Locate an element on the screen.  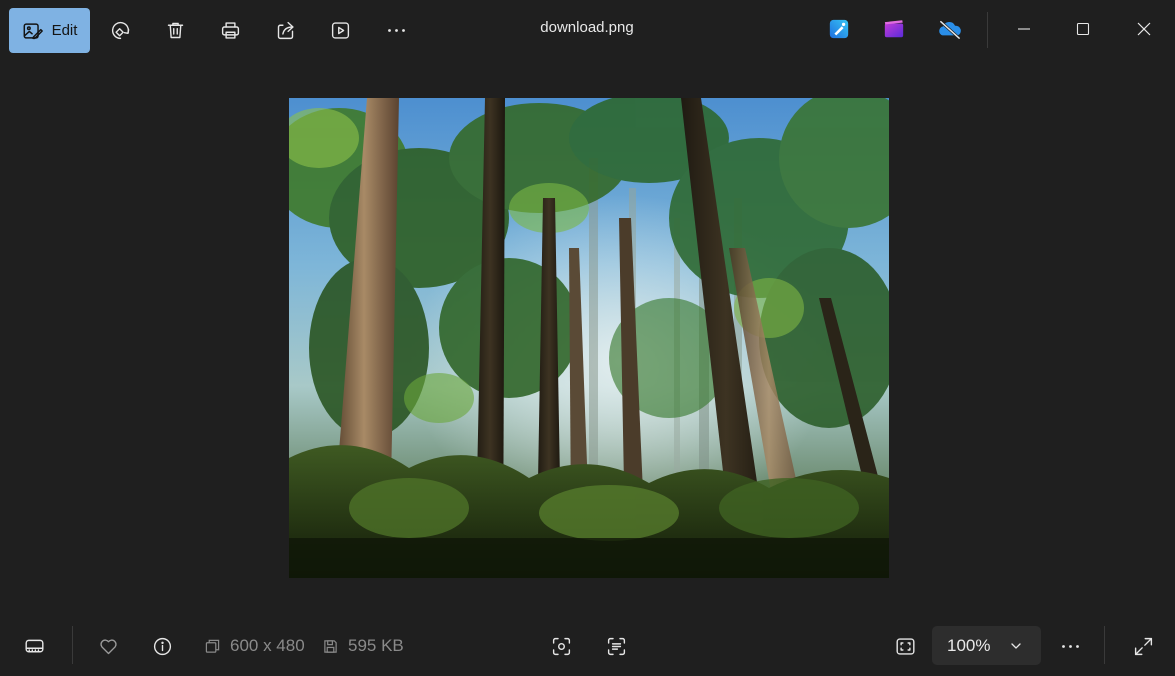
print-icon is located at coordinates (230, 30).